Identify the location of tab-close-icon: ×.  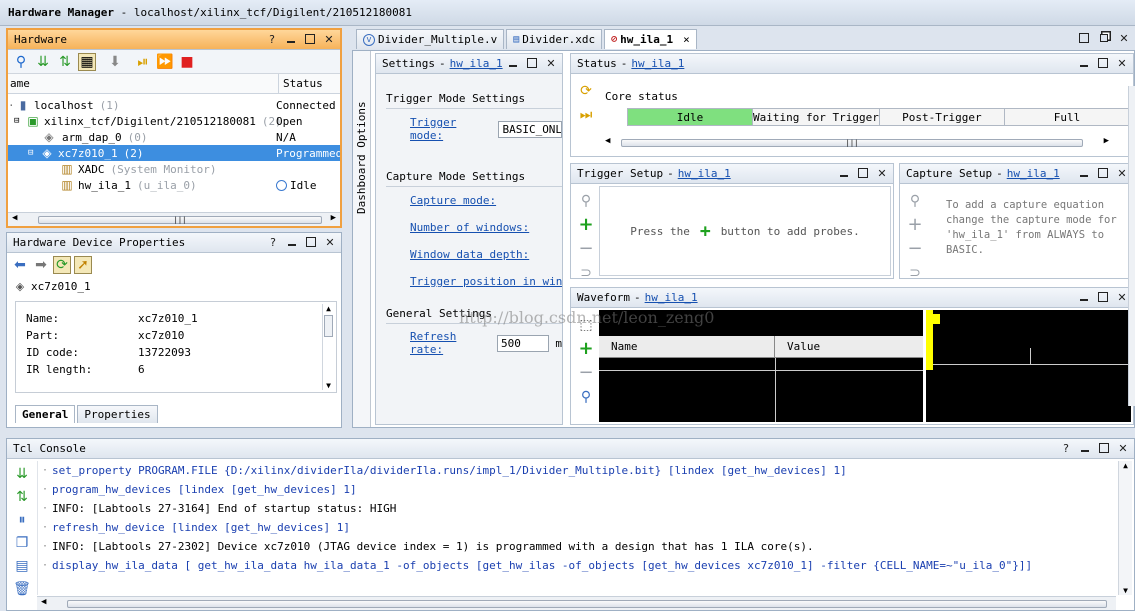
(686, 39).